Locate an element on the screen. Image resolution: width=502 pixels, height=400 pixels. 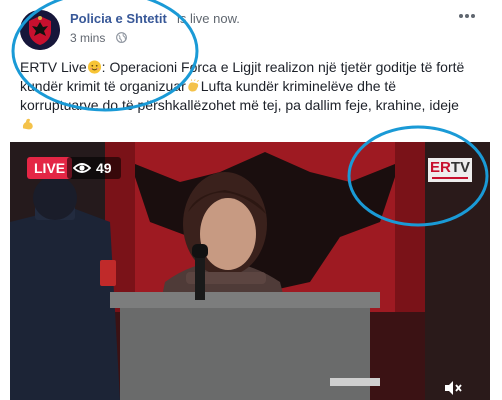
logo-dark-text: TV is located at coordinates (460, 167).